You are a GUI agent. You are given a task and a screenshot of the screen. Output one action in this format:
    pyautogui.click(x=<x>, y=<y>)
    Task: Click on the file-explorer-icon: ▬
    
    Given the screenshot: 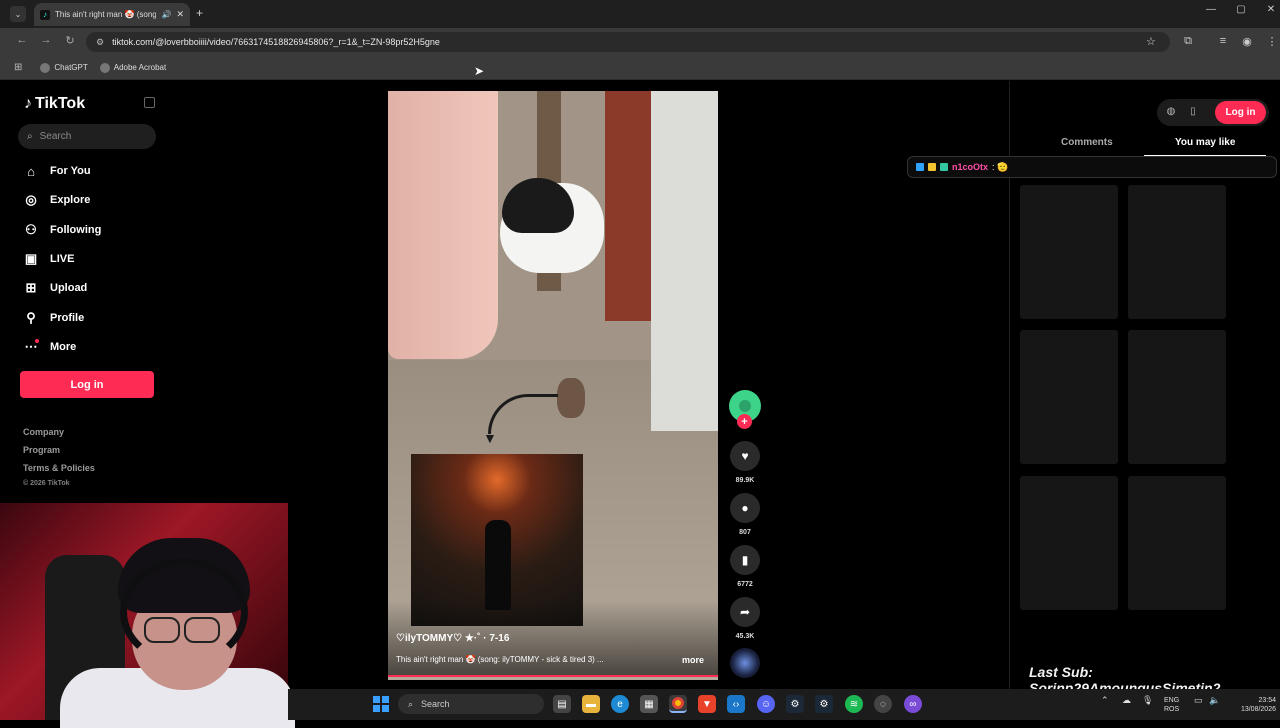 What is the action you would take?
    pyautogui.click(x=591, y=704)
    